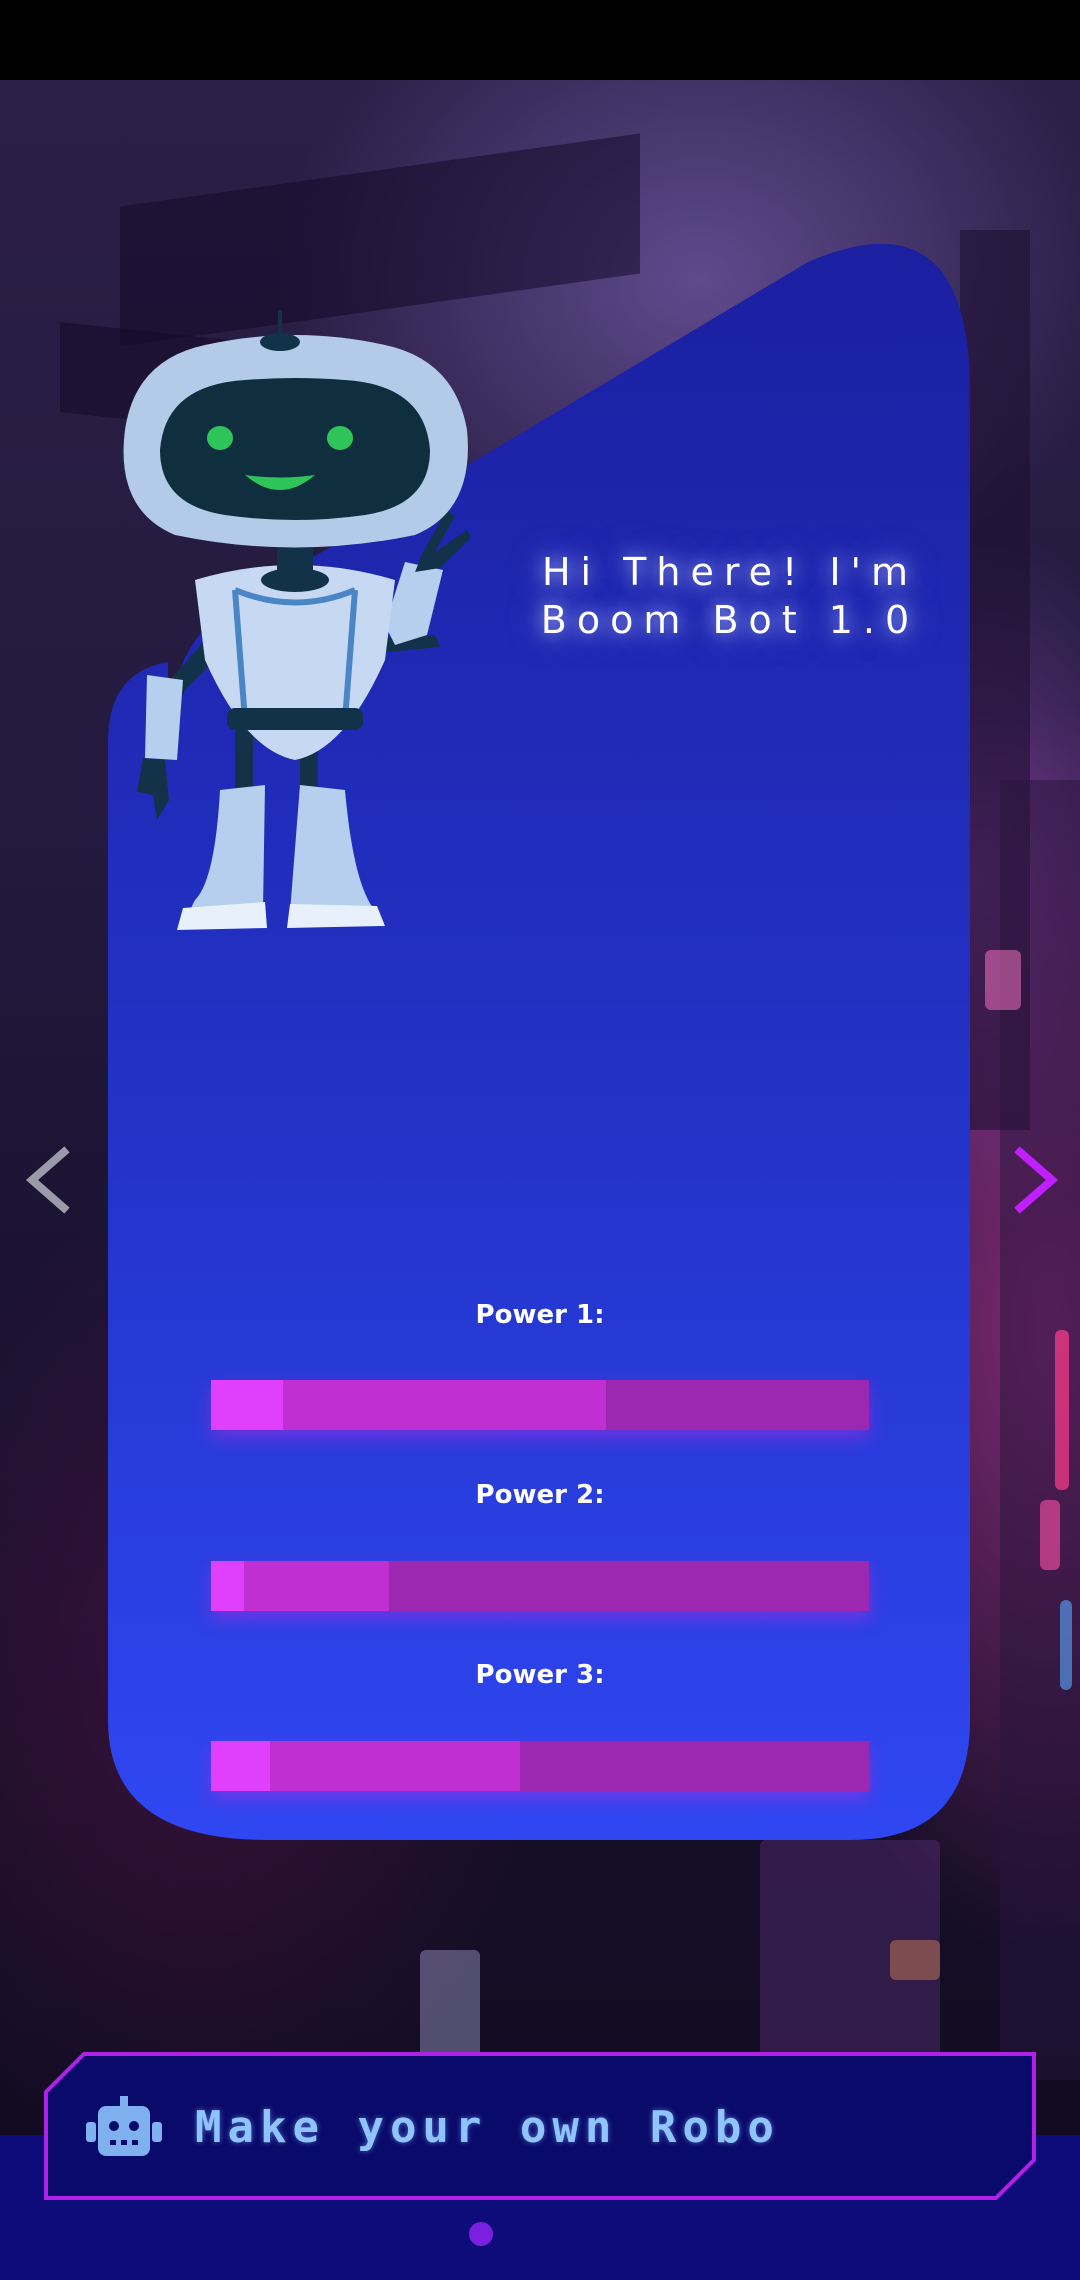 This screenshot has height=2280, width=1080. What do you see at coordinates (1034, 1180) in the screenshot?
I see `chevron-right-icon` at bounding box center [1034, 1180].